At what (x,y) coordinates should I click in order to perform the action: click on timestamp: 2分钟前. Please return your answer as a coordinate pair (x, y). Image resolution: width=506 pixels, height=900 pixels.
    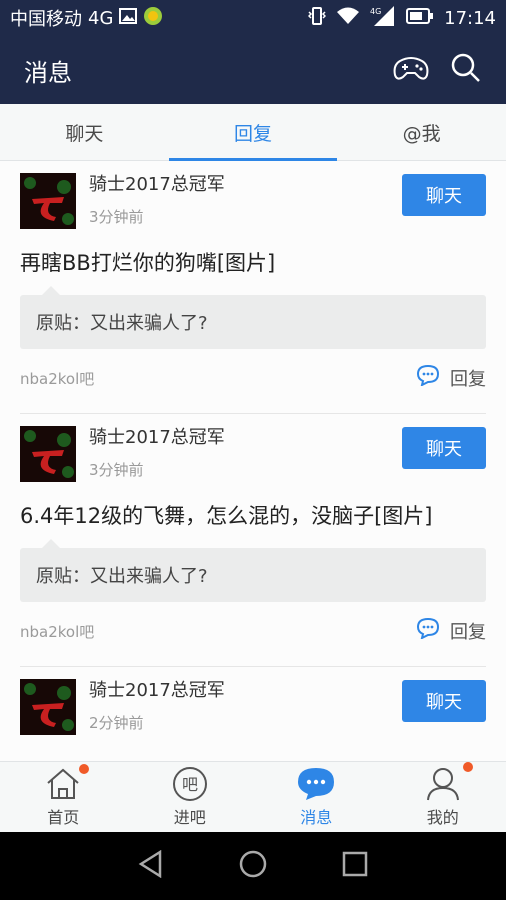
    Looking at the image, I should click on (116, 723).